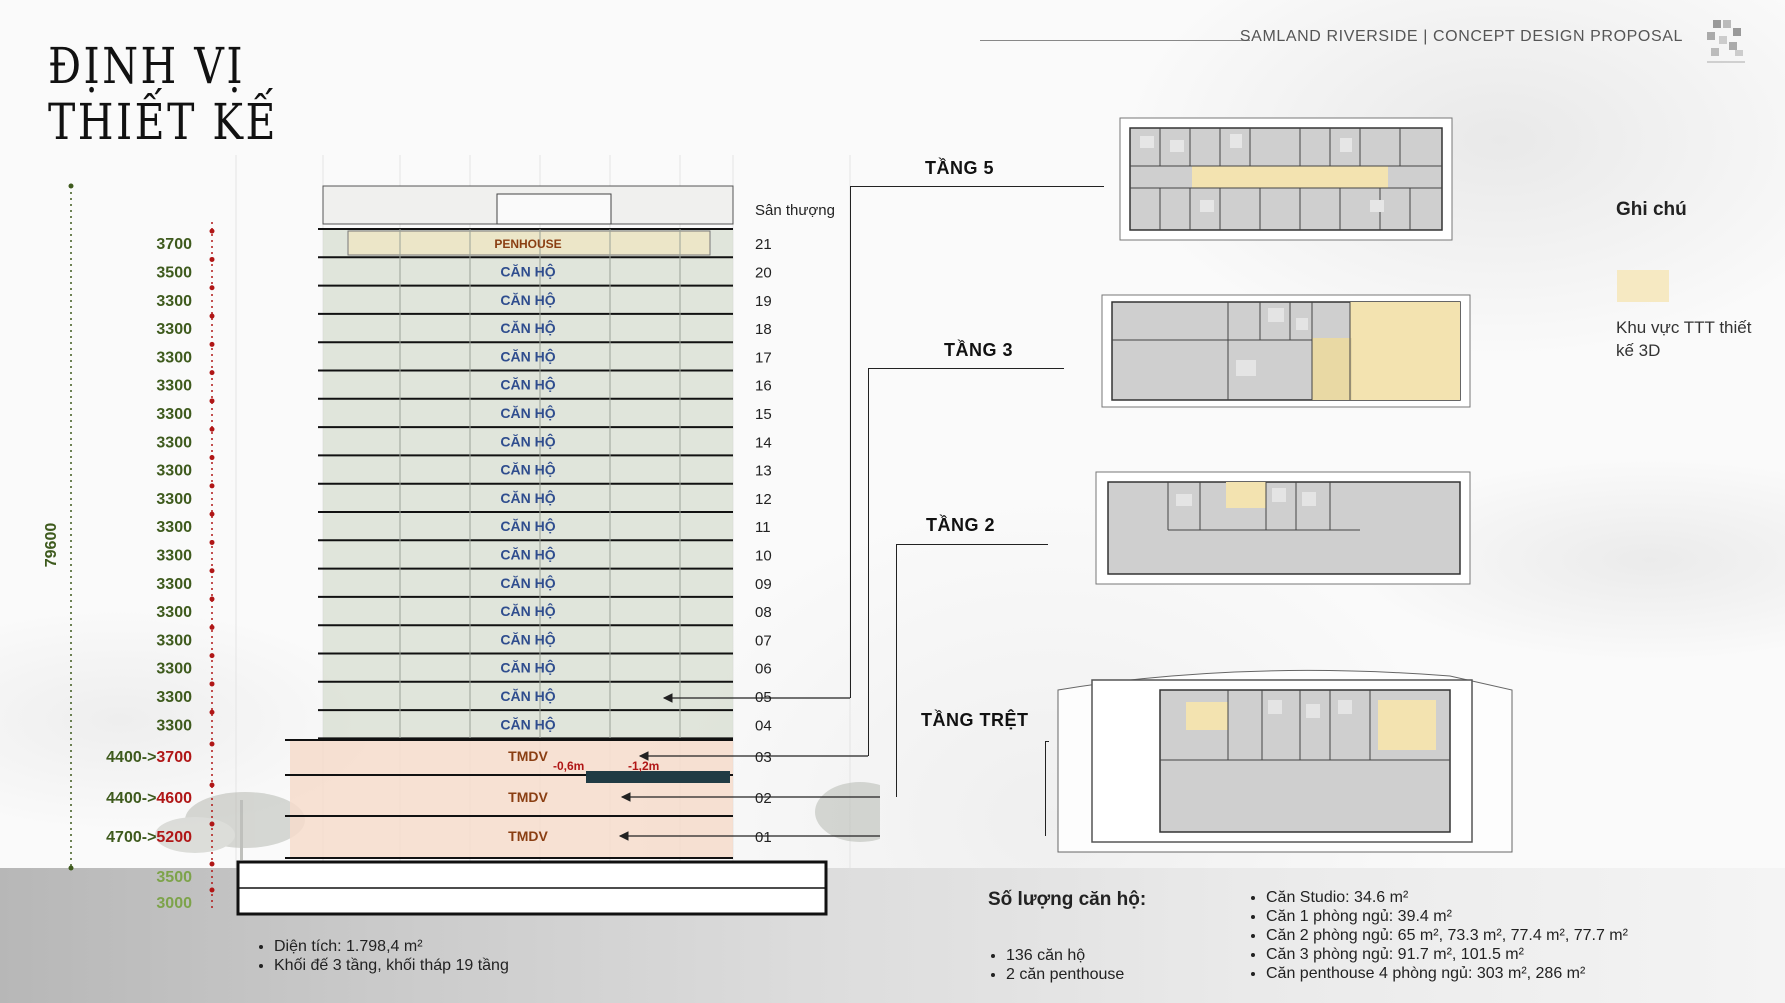 This screenshot has width=1785, height=1003. What do you see at coordinates (1065, 955) in the screenshot?
I see `unit-count-apartments: 136 căn hộ` at bounding box center [1065, 955].